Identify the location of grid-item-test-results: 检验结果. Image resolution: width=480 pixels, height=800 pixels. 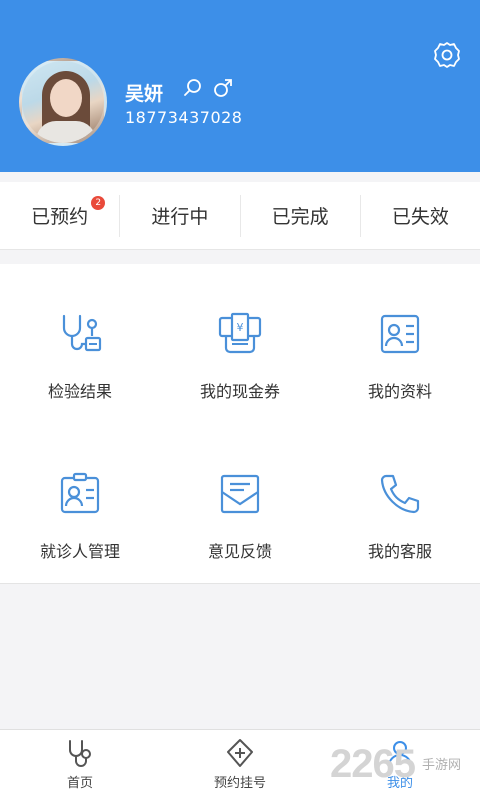
(80, 344).